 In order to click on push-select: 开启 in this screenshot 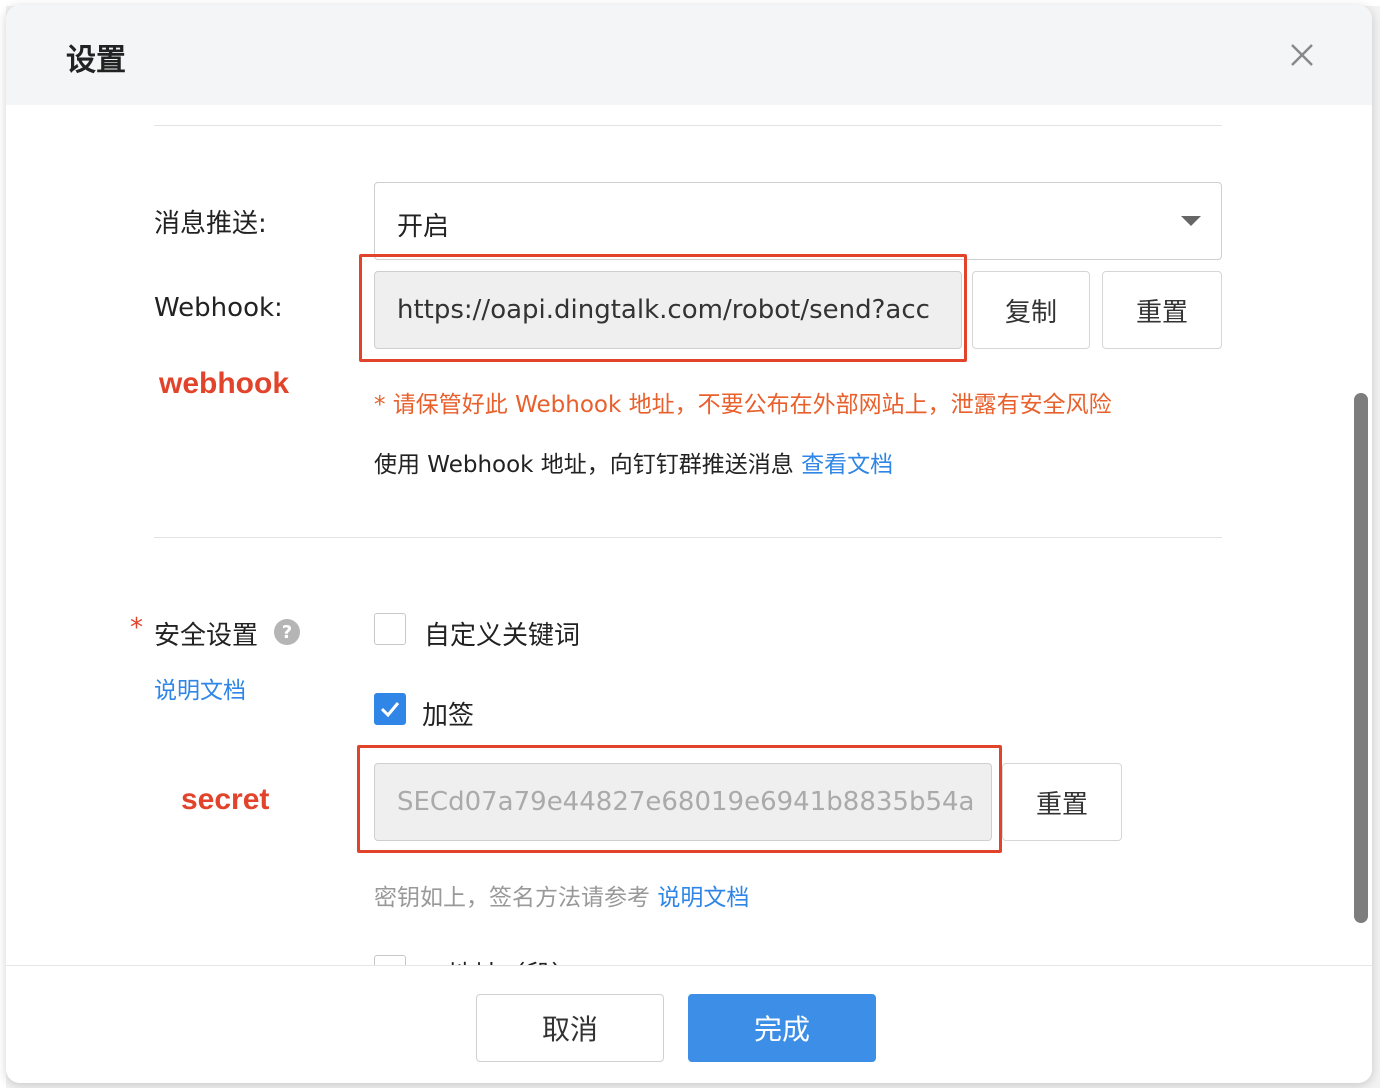, I will do `click(798, 221)`.